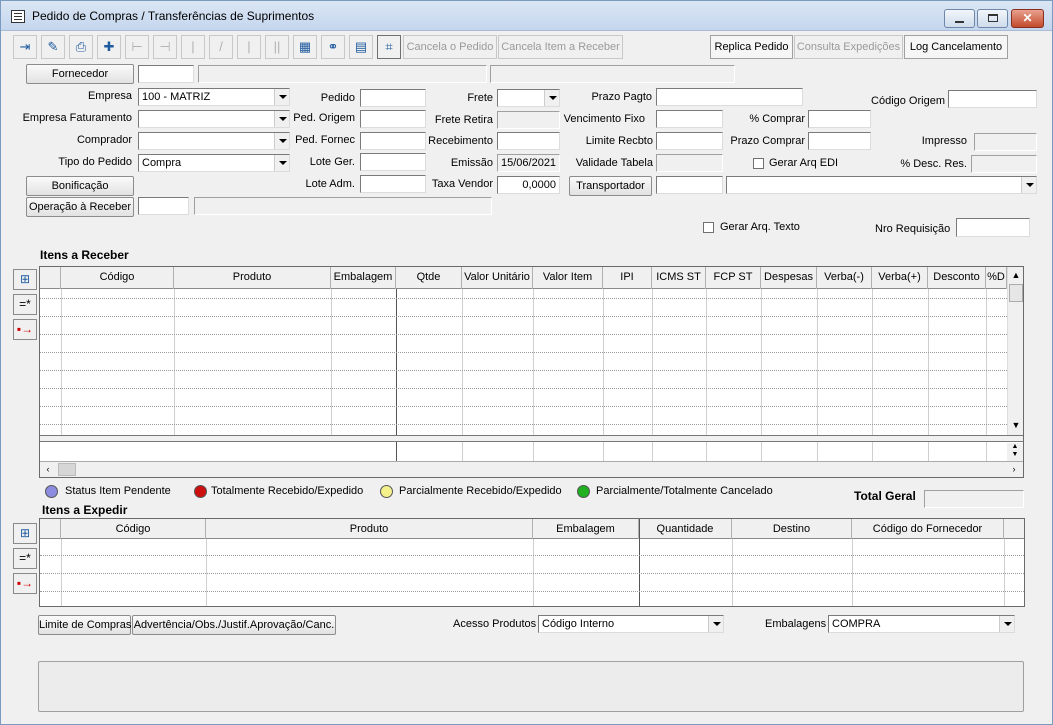 The width and height of the screenshot is (1053, 725). What do you see at coordinates (531, 469) in the screenshot?
I see `horizontal-scrollbar: ‹ ›` at bounding box center [531, 469].